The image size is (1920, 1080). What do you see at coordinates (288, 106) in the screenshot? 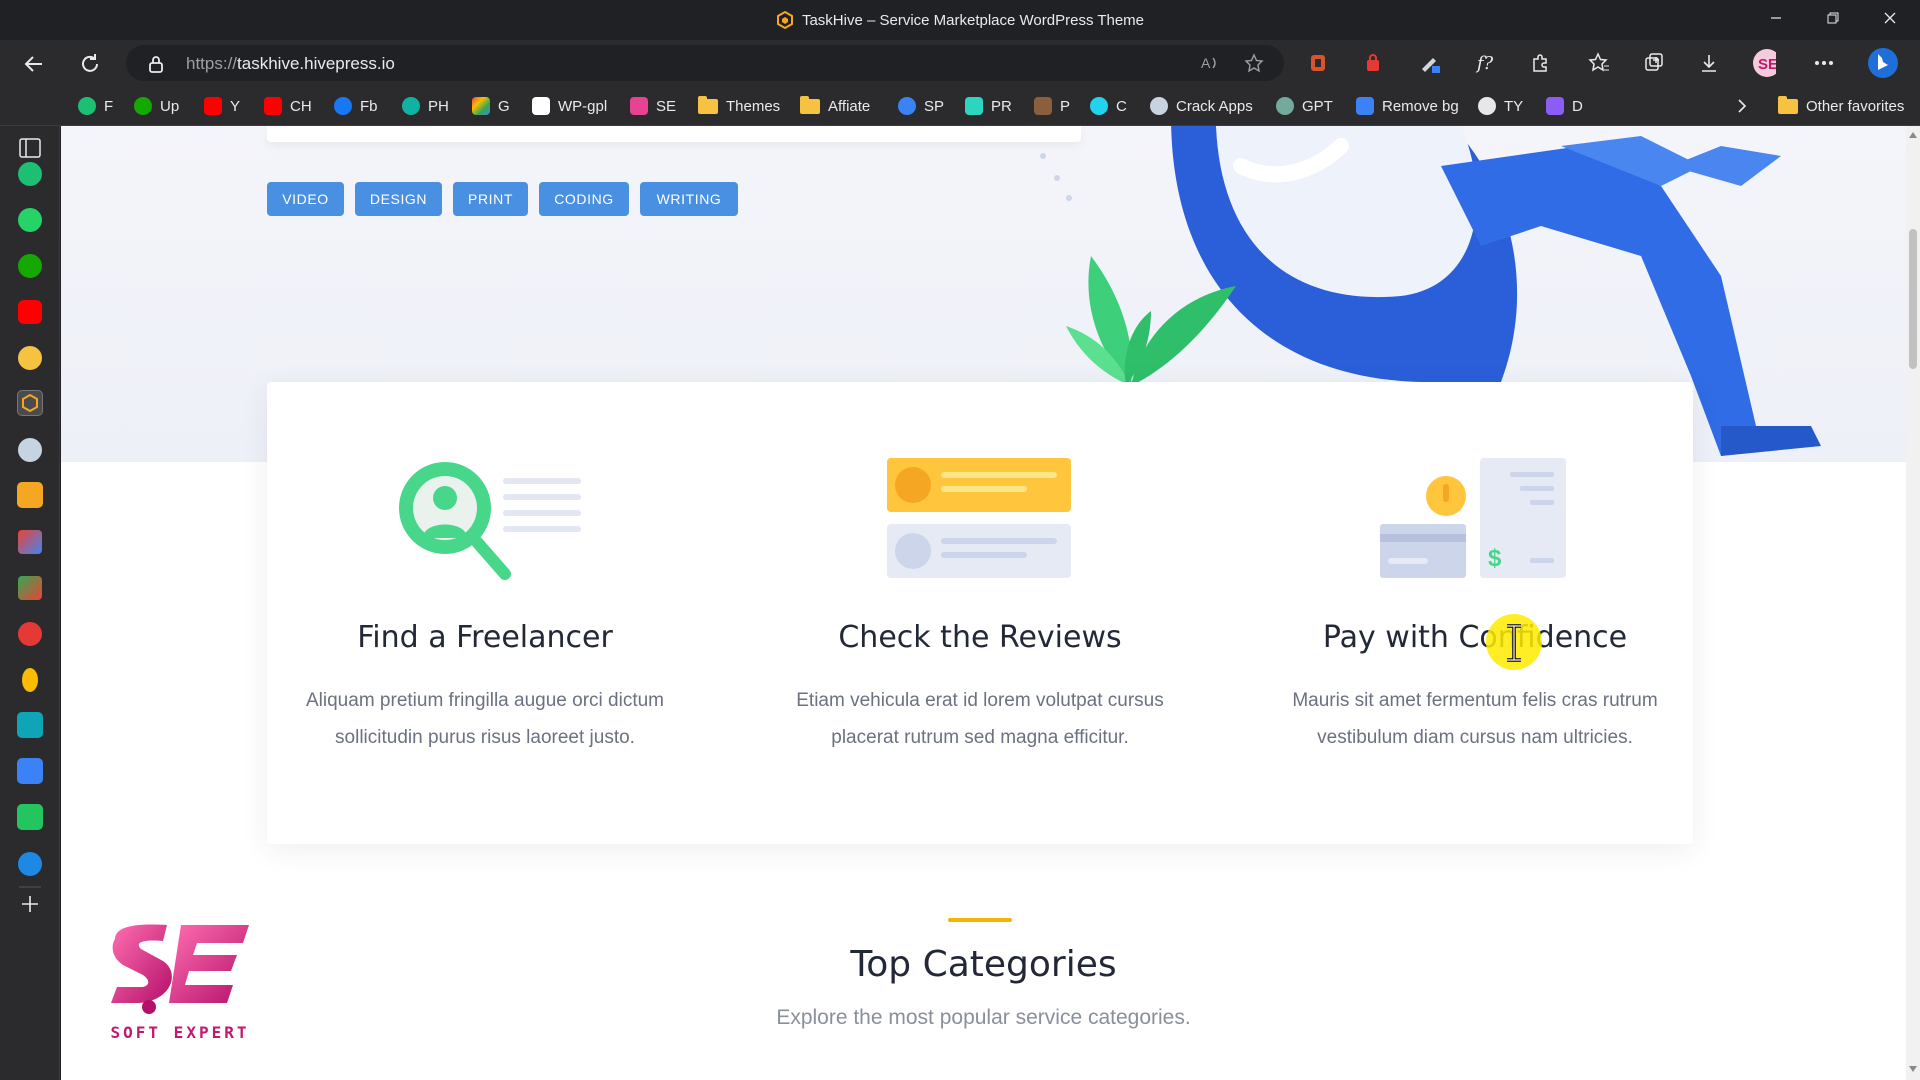
I see `bookmark-ch: CH` at bounding box center [288, 106].